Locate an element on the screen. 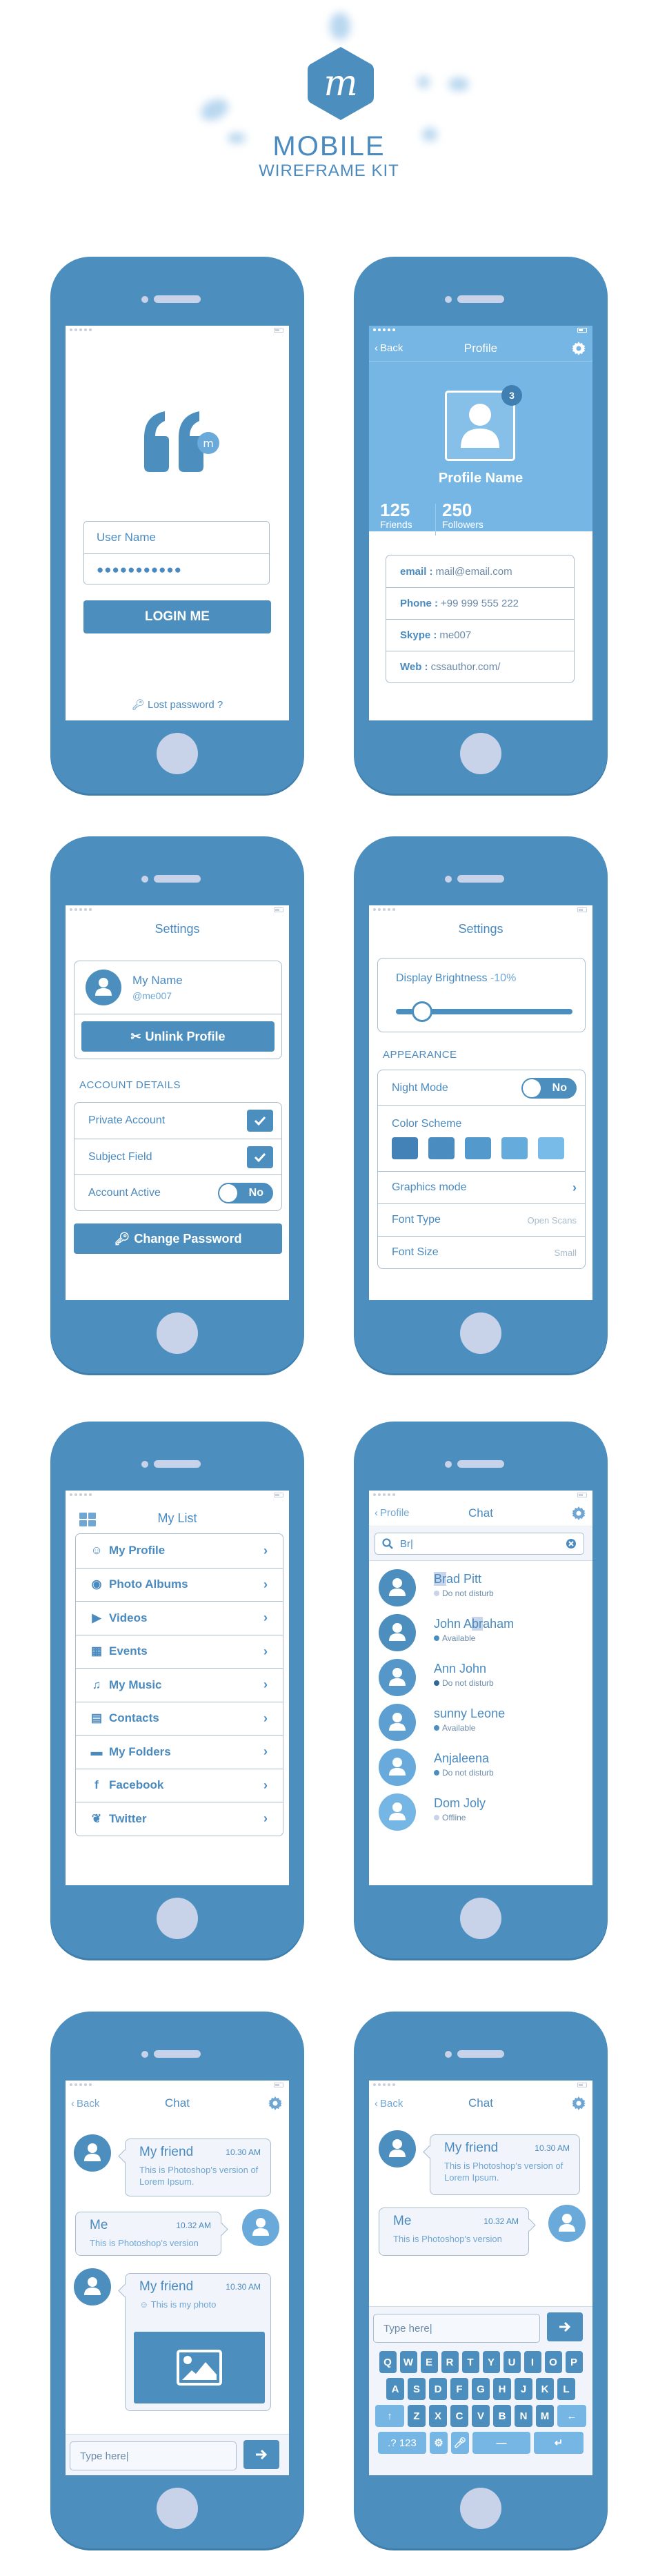  key-p: P is located at coordinates (574, 2362).